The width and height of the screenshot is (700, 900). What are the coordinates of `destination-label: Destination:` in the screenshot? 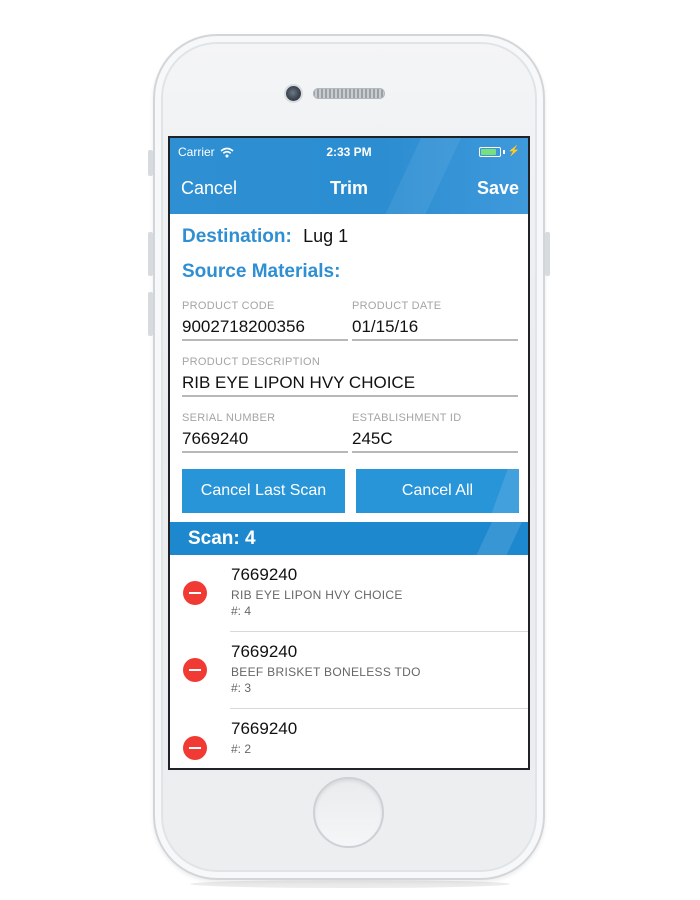 It's located at (237, 236).